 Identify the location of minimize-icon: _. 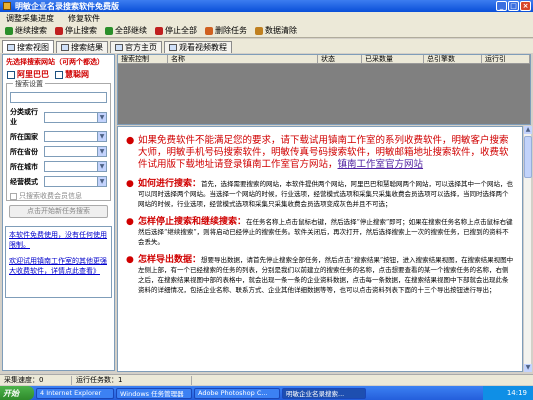
(501, 6).